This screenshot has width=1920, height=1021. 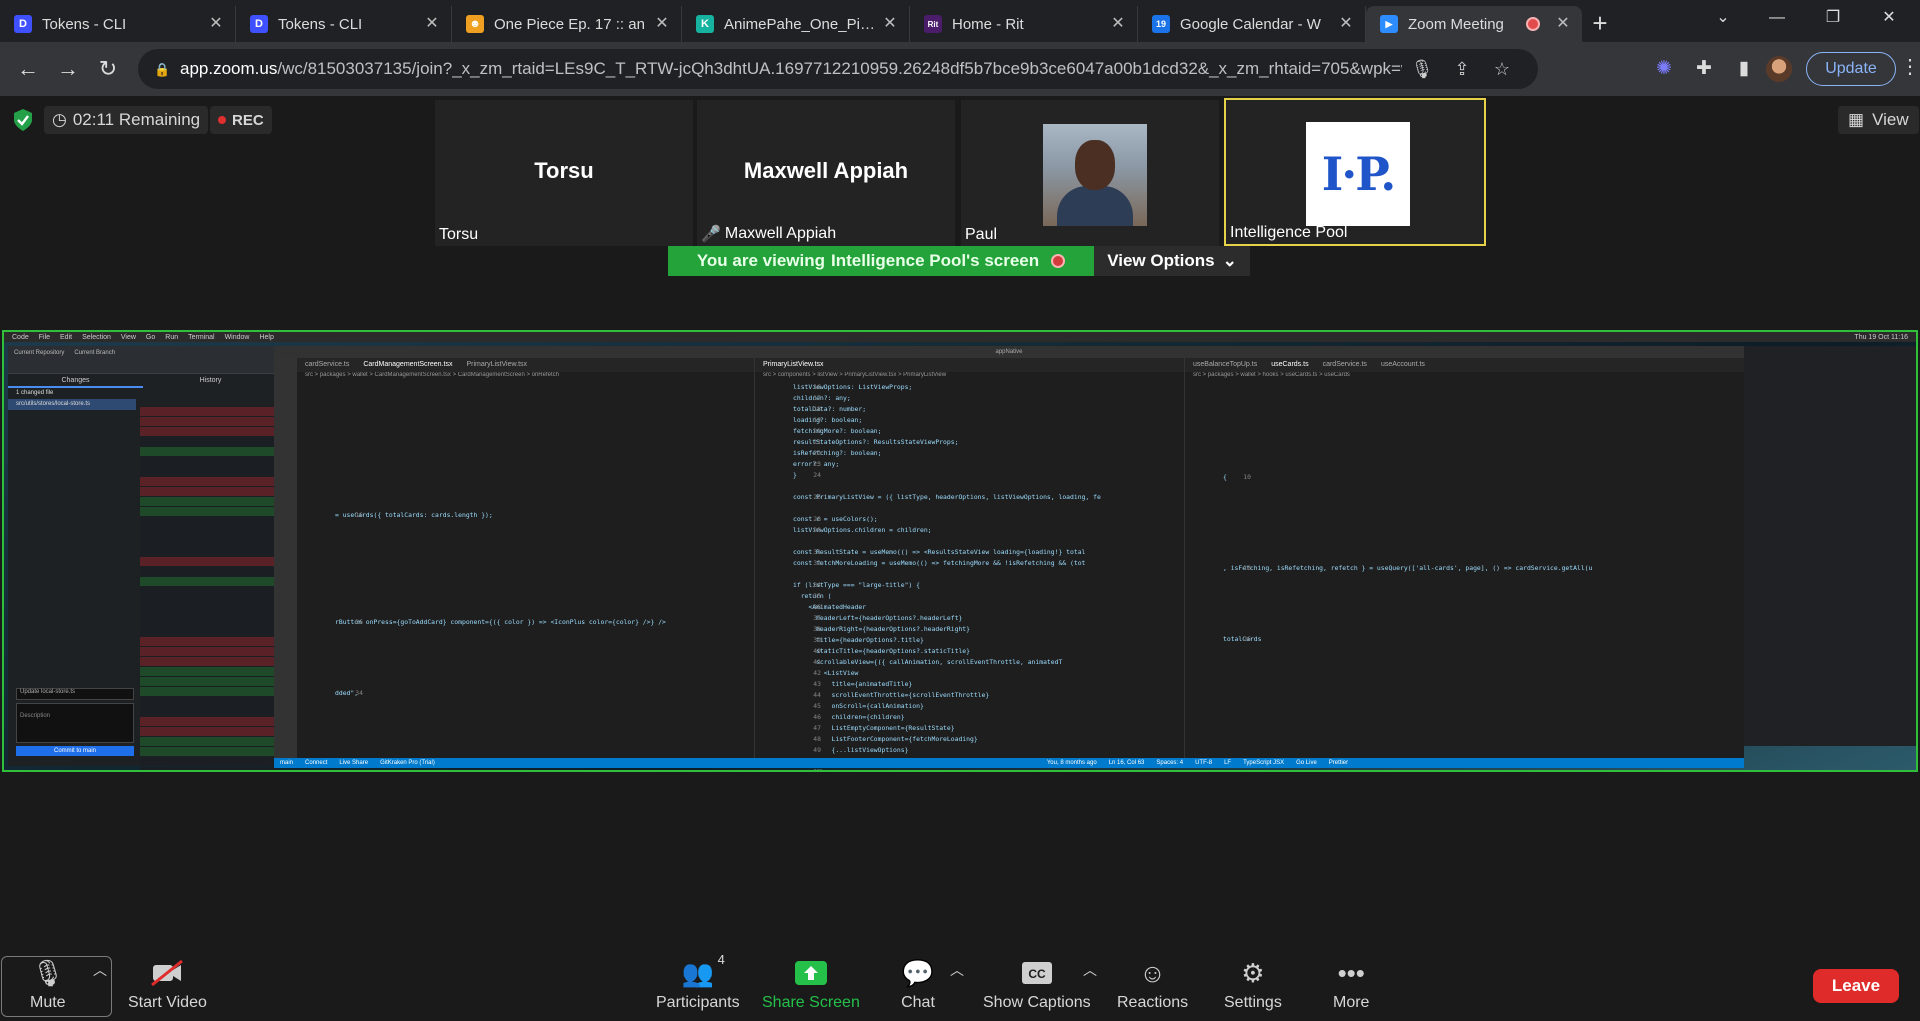 I want to click on audio-options-caret-icon: ︿, so click(x=100, y=970).